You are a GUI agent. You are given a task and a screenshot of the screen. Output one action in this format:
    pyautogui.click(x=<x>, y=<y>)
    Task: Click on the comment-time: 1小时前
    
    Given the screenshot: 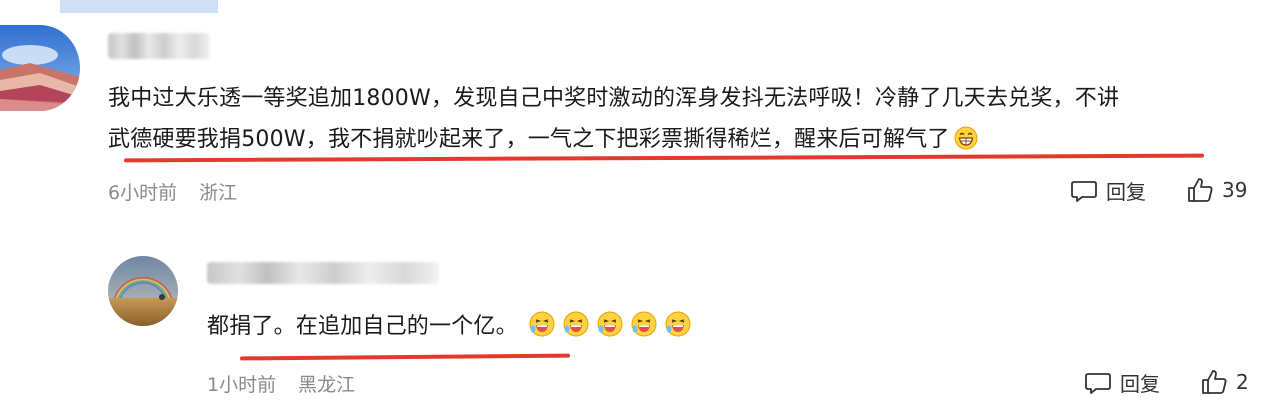 What is the action you would take?
    pyautogui.click(x=242, y=385)
    